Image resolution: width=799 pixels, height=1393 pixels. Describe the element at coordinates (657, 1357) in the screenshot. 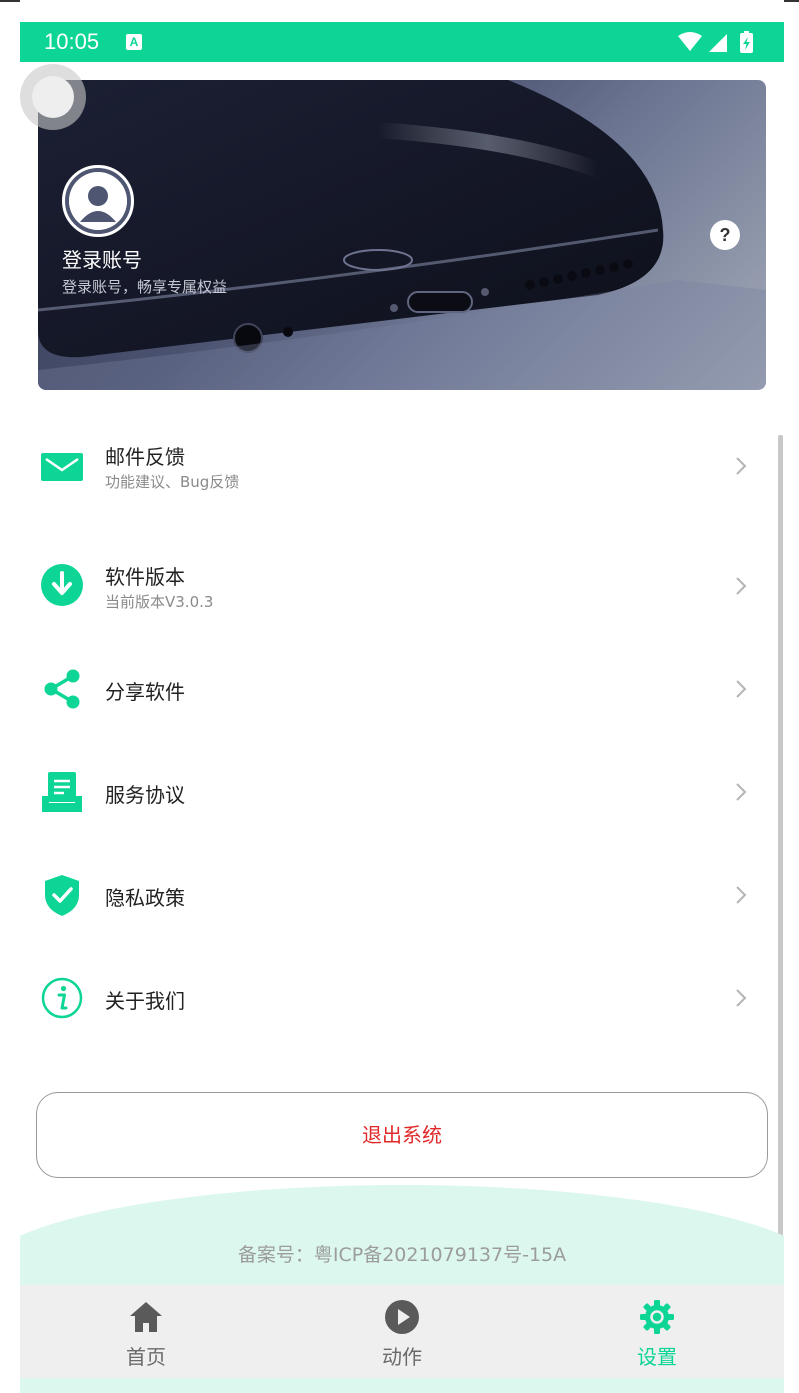

I see `tab-label: 设置` at that location.